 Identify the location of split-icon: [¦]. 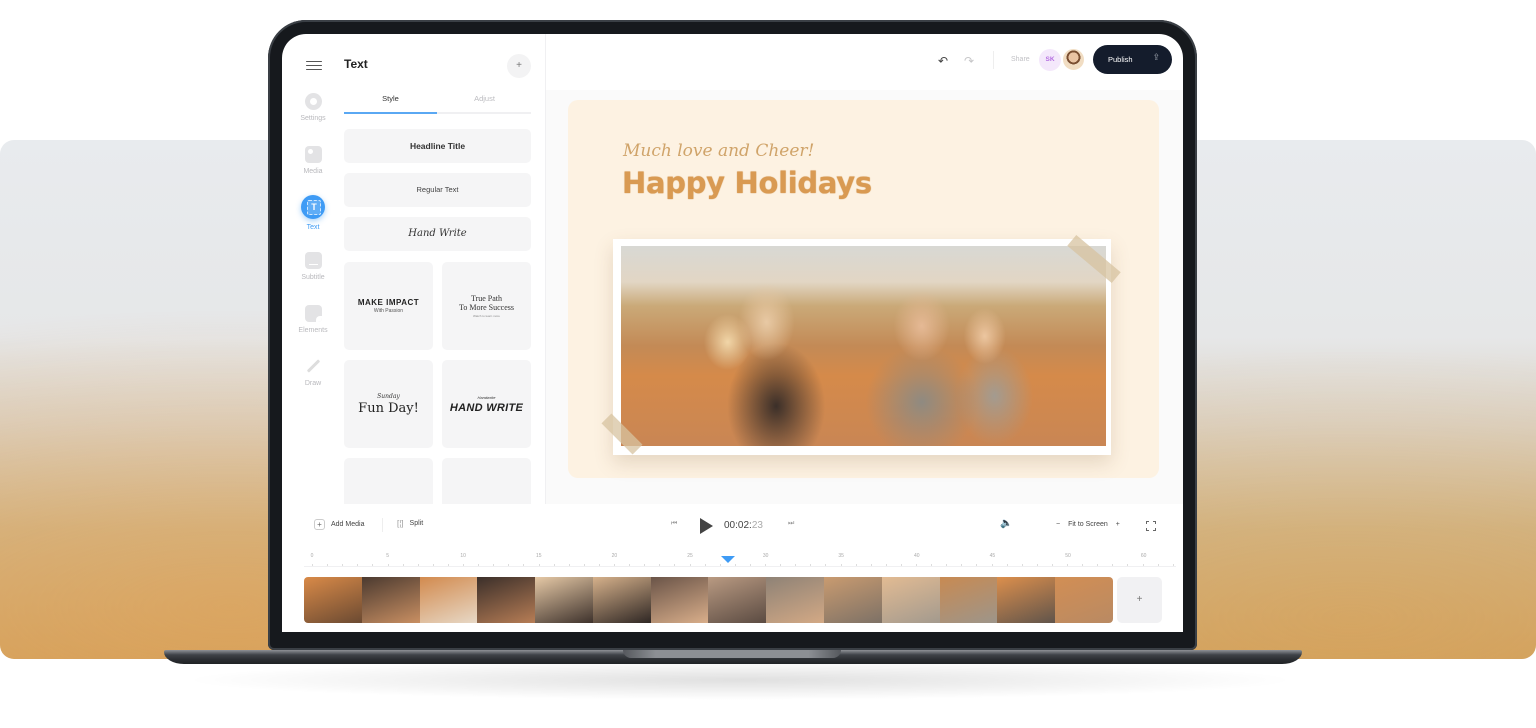
(400, 523).